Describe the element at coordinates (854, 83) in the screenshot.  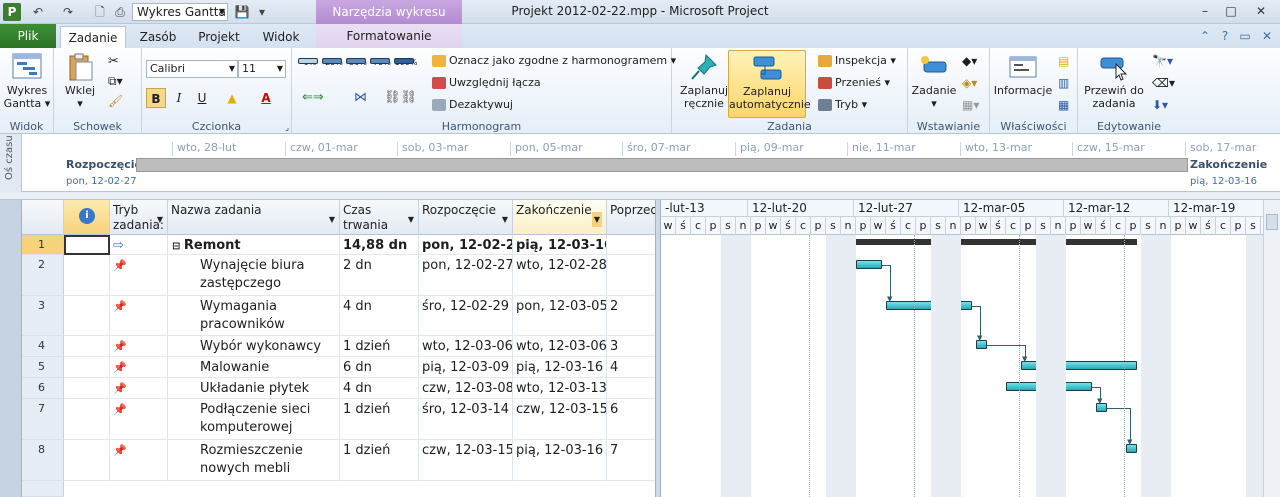
I see `move-button: Przenieś ▾` at that location.